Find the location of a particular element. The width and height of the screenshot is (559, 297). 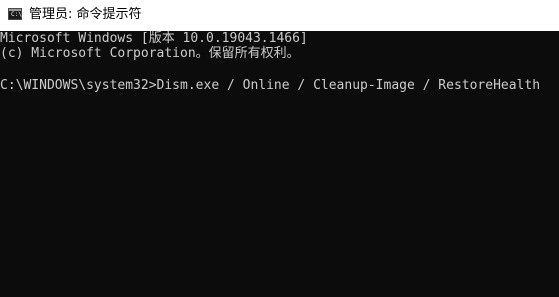

window-title: 管理员: 命令提示符 is located at coordinates (85, 14).